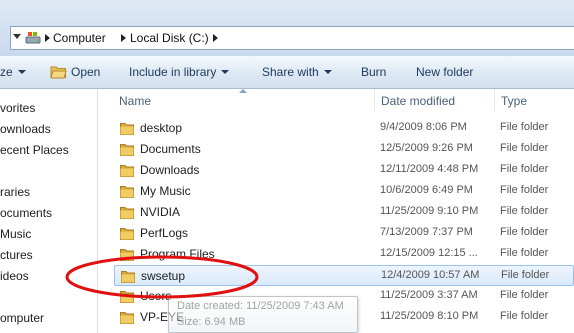 The width and height of the screenshot is (574, 333). Describe the element at coordinates (170, 170) in the screenshot. I see `file-name: Downloads` at that location.